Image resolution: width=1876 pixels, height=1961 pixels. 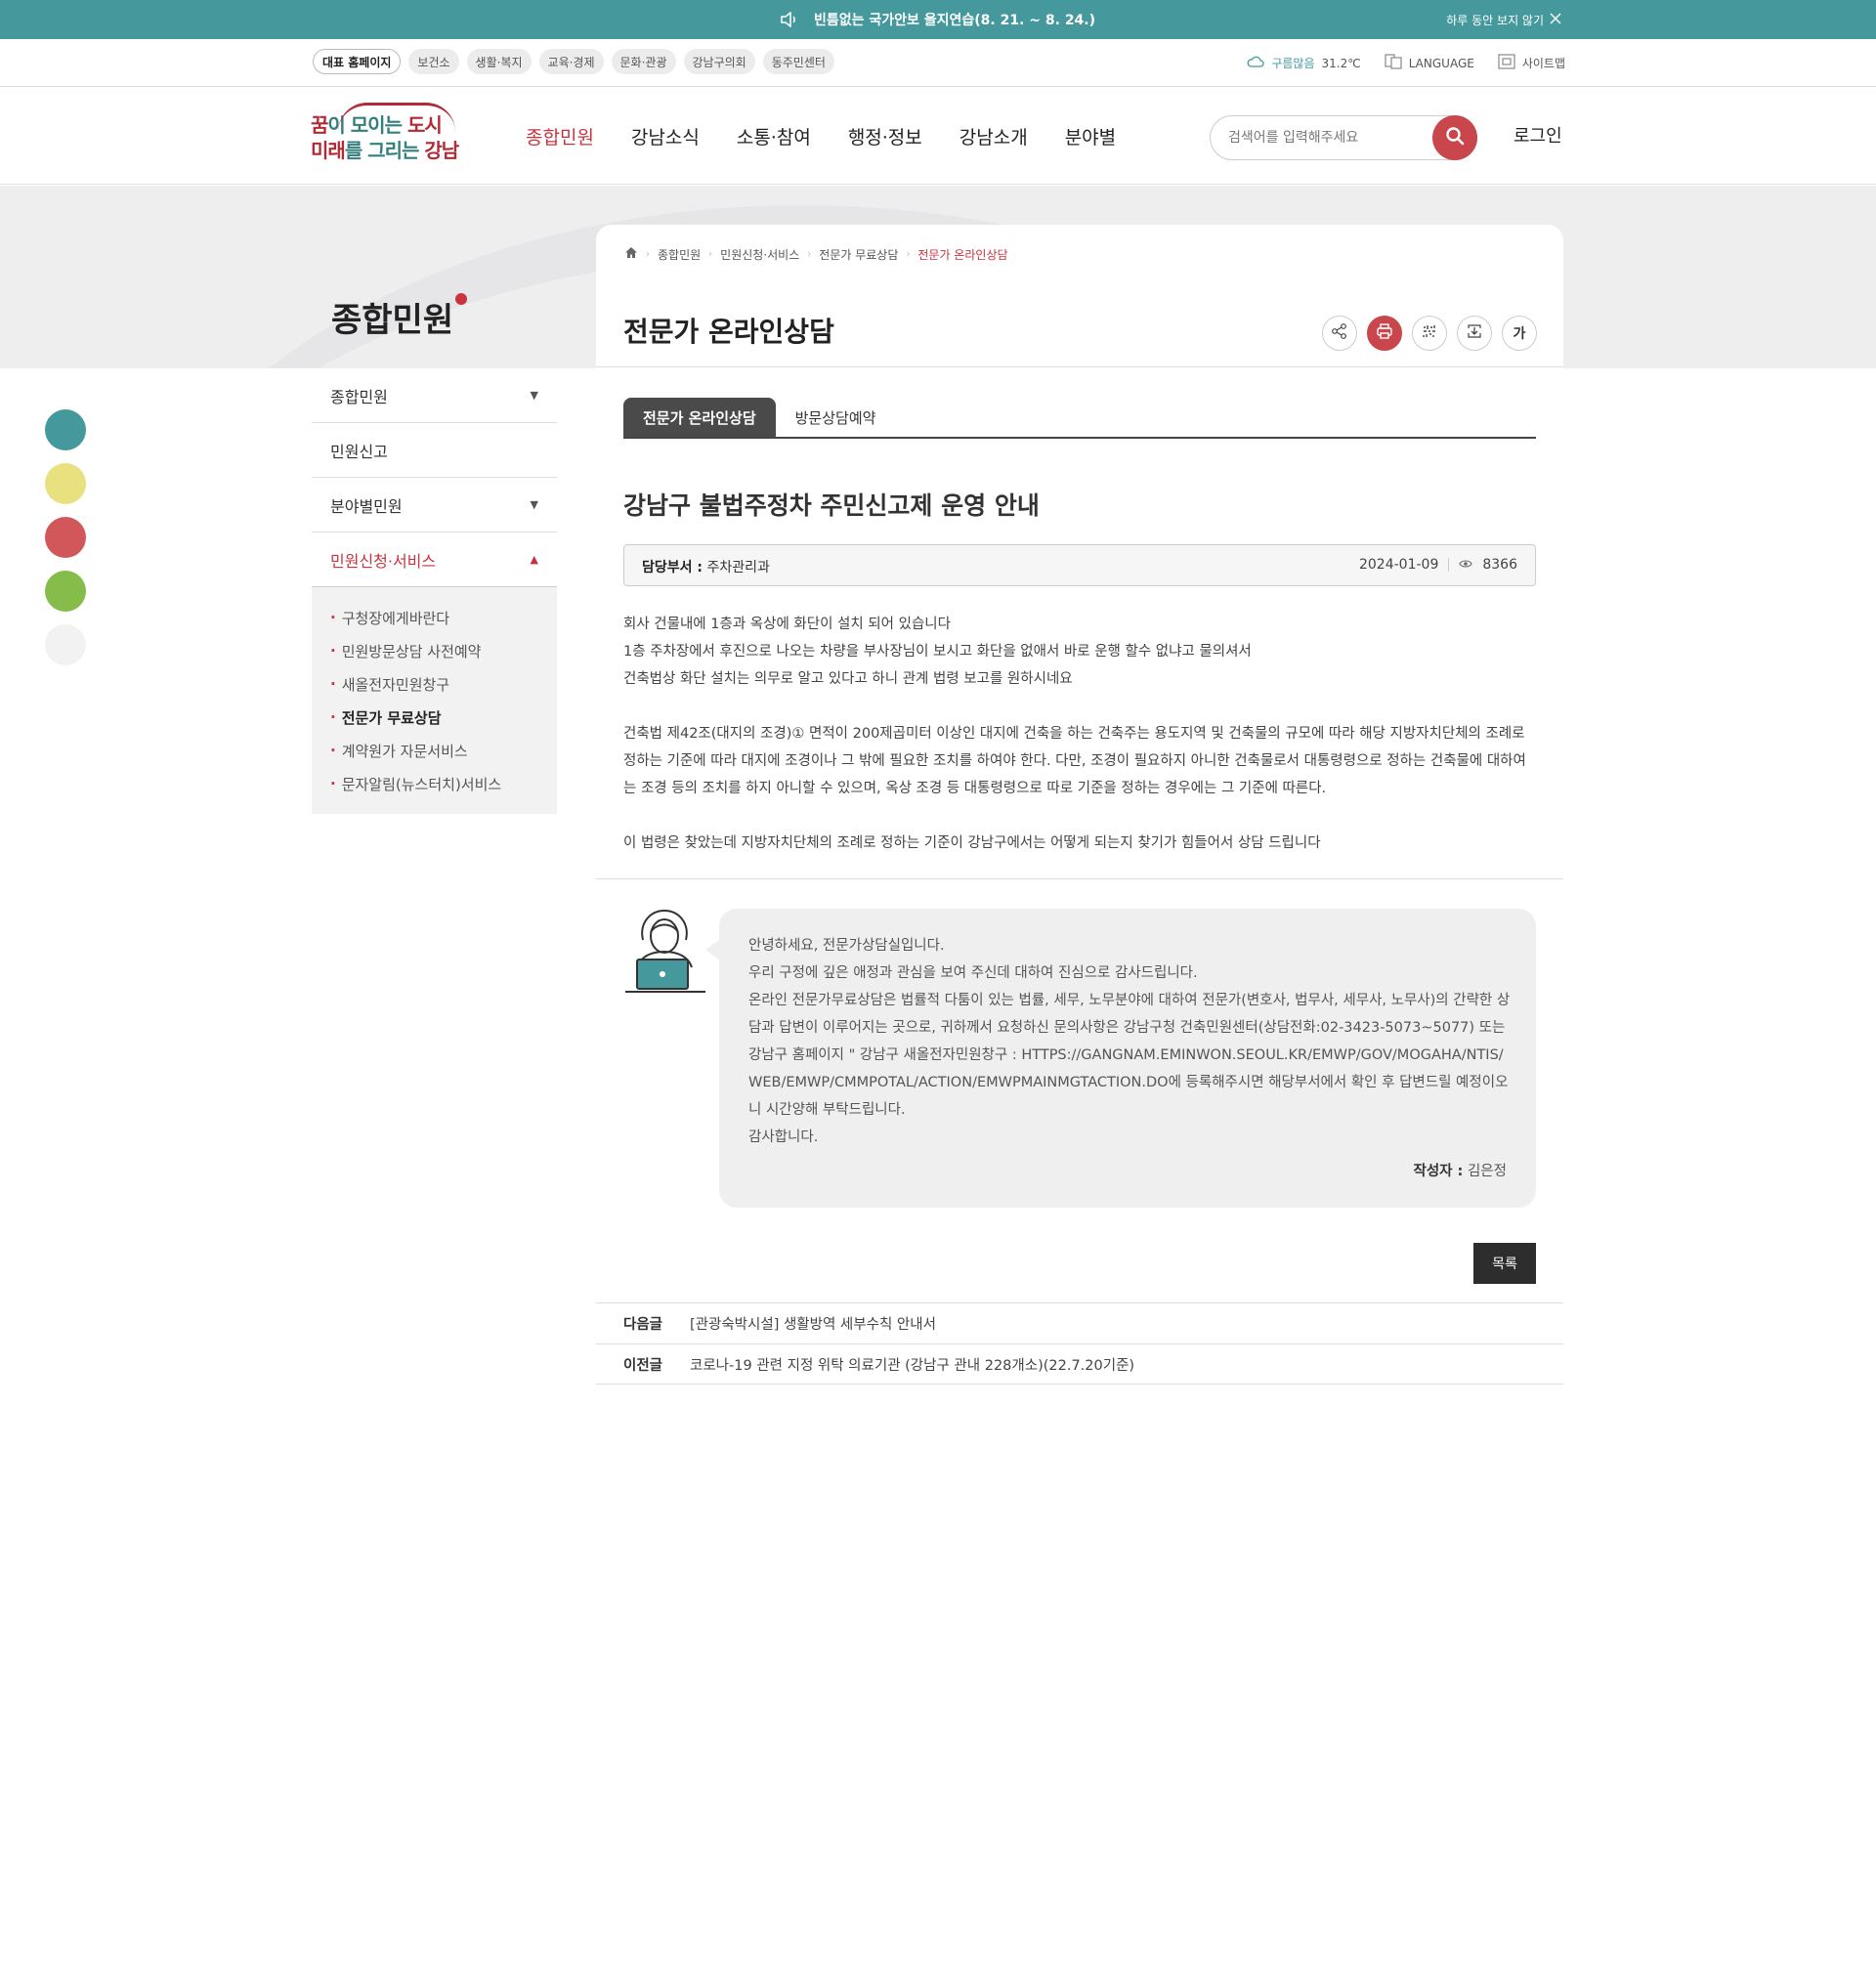 I want to click on gnb-participation: 소통·참여, so click(x=774, y=136).